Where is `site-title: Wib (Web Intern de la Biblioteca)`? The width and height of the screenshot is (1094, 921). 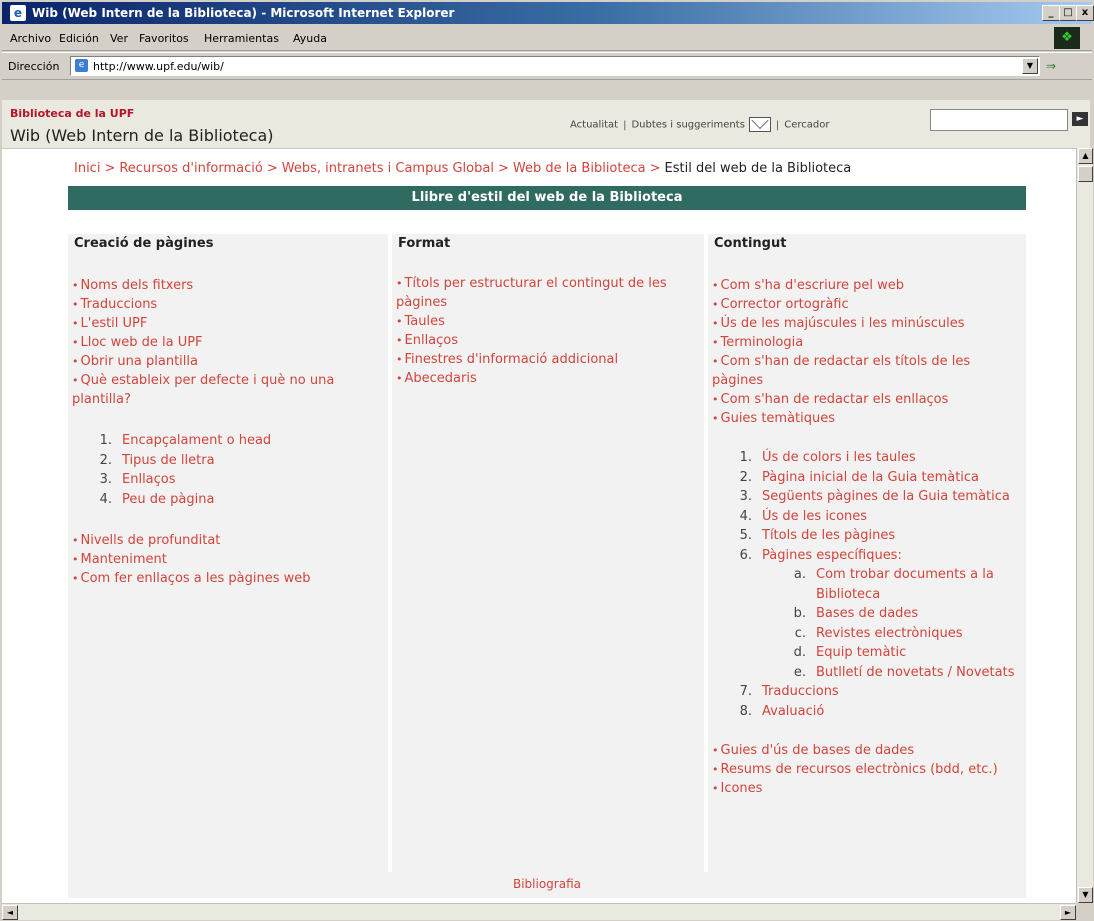
site-title: Wib (Web Intern de la Biblioteca) is located at coordinates (142, 135).